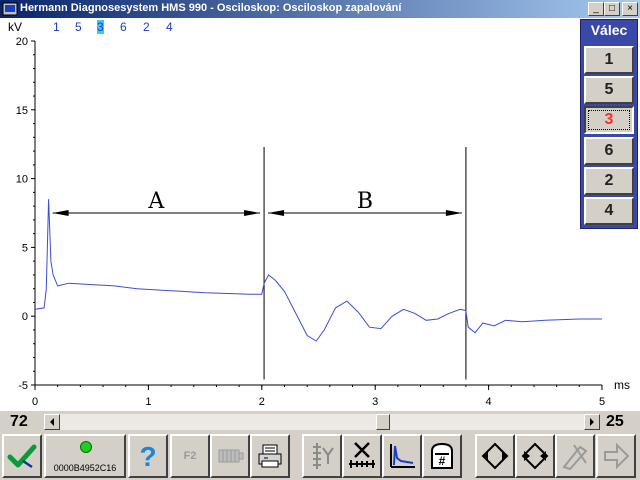 The width and height of the screenshot is (640, 480). What do you see at coordinates (86, 447) in the screenshot?
I see `status-led-icon` at bounding box center [86, 447].